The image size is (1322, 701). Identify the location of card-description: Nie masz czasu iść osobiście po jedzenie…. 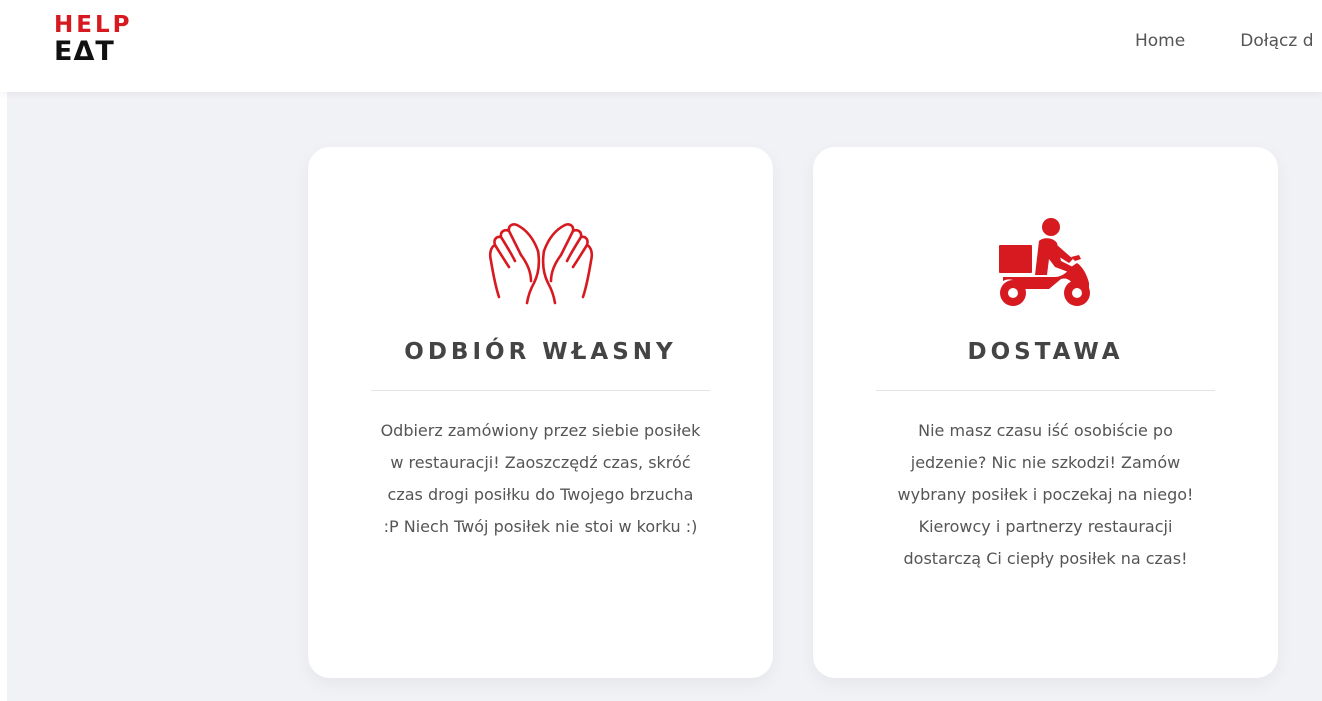
(1045, 494).